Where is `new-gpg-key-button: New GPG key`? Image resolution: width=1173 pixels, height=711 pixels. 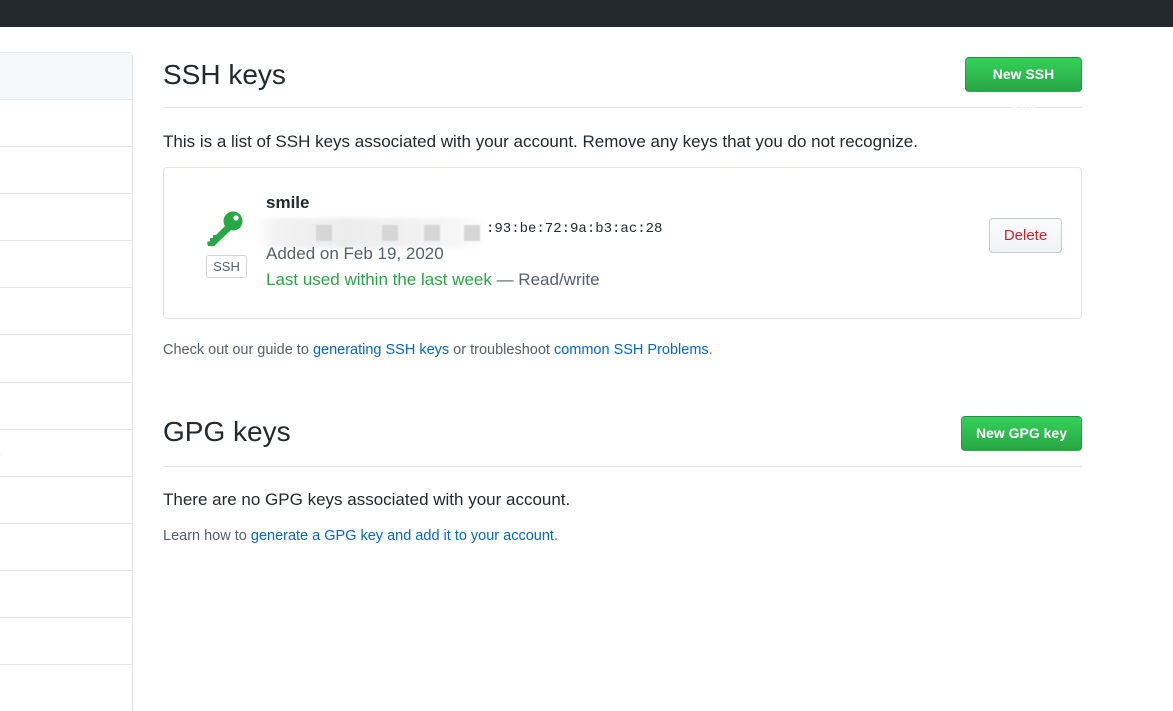
new-gpg-key-button: New GPG key is located at coordinates (1021, 433).